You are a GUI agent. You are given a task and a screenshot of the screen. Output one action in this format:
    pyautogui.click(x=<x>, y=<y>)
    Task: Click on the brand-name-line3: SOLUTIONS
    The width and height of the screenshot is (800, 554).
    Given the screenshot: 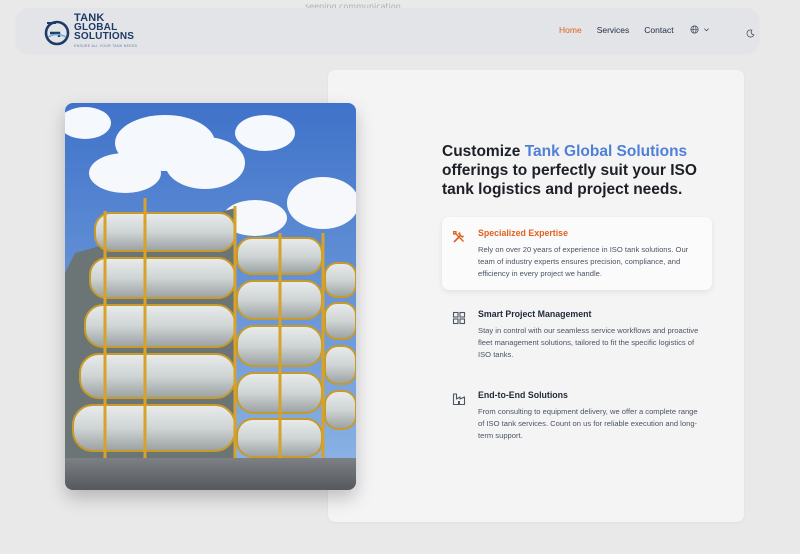 What is the action you would take?
    pyautogui.click(x=104, y=36)
    